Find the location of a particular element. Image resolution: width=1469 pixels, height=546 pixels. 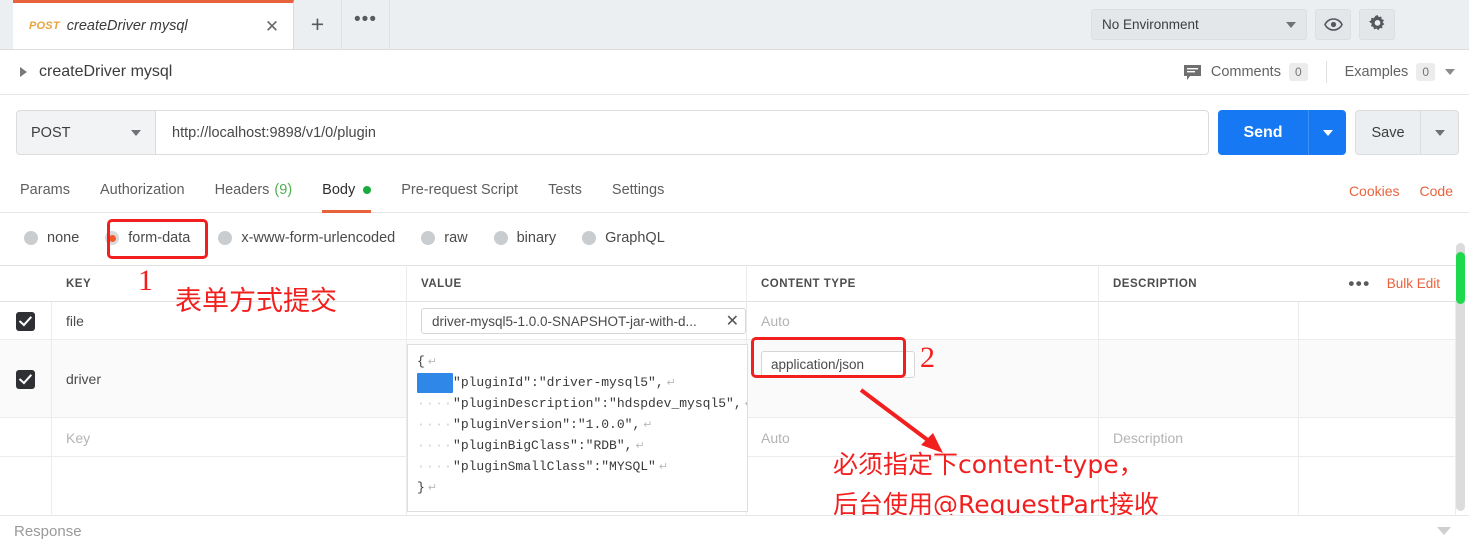

response-bar: Response is located at coordinates (734, 530).